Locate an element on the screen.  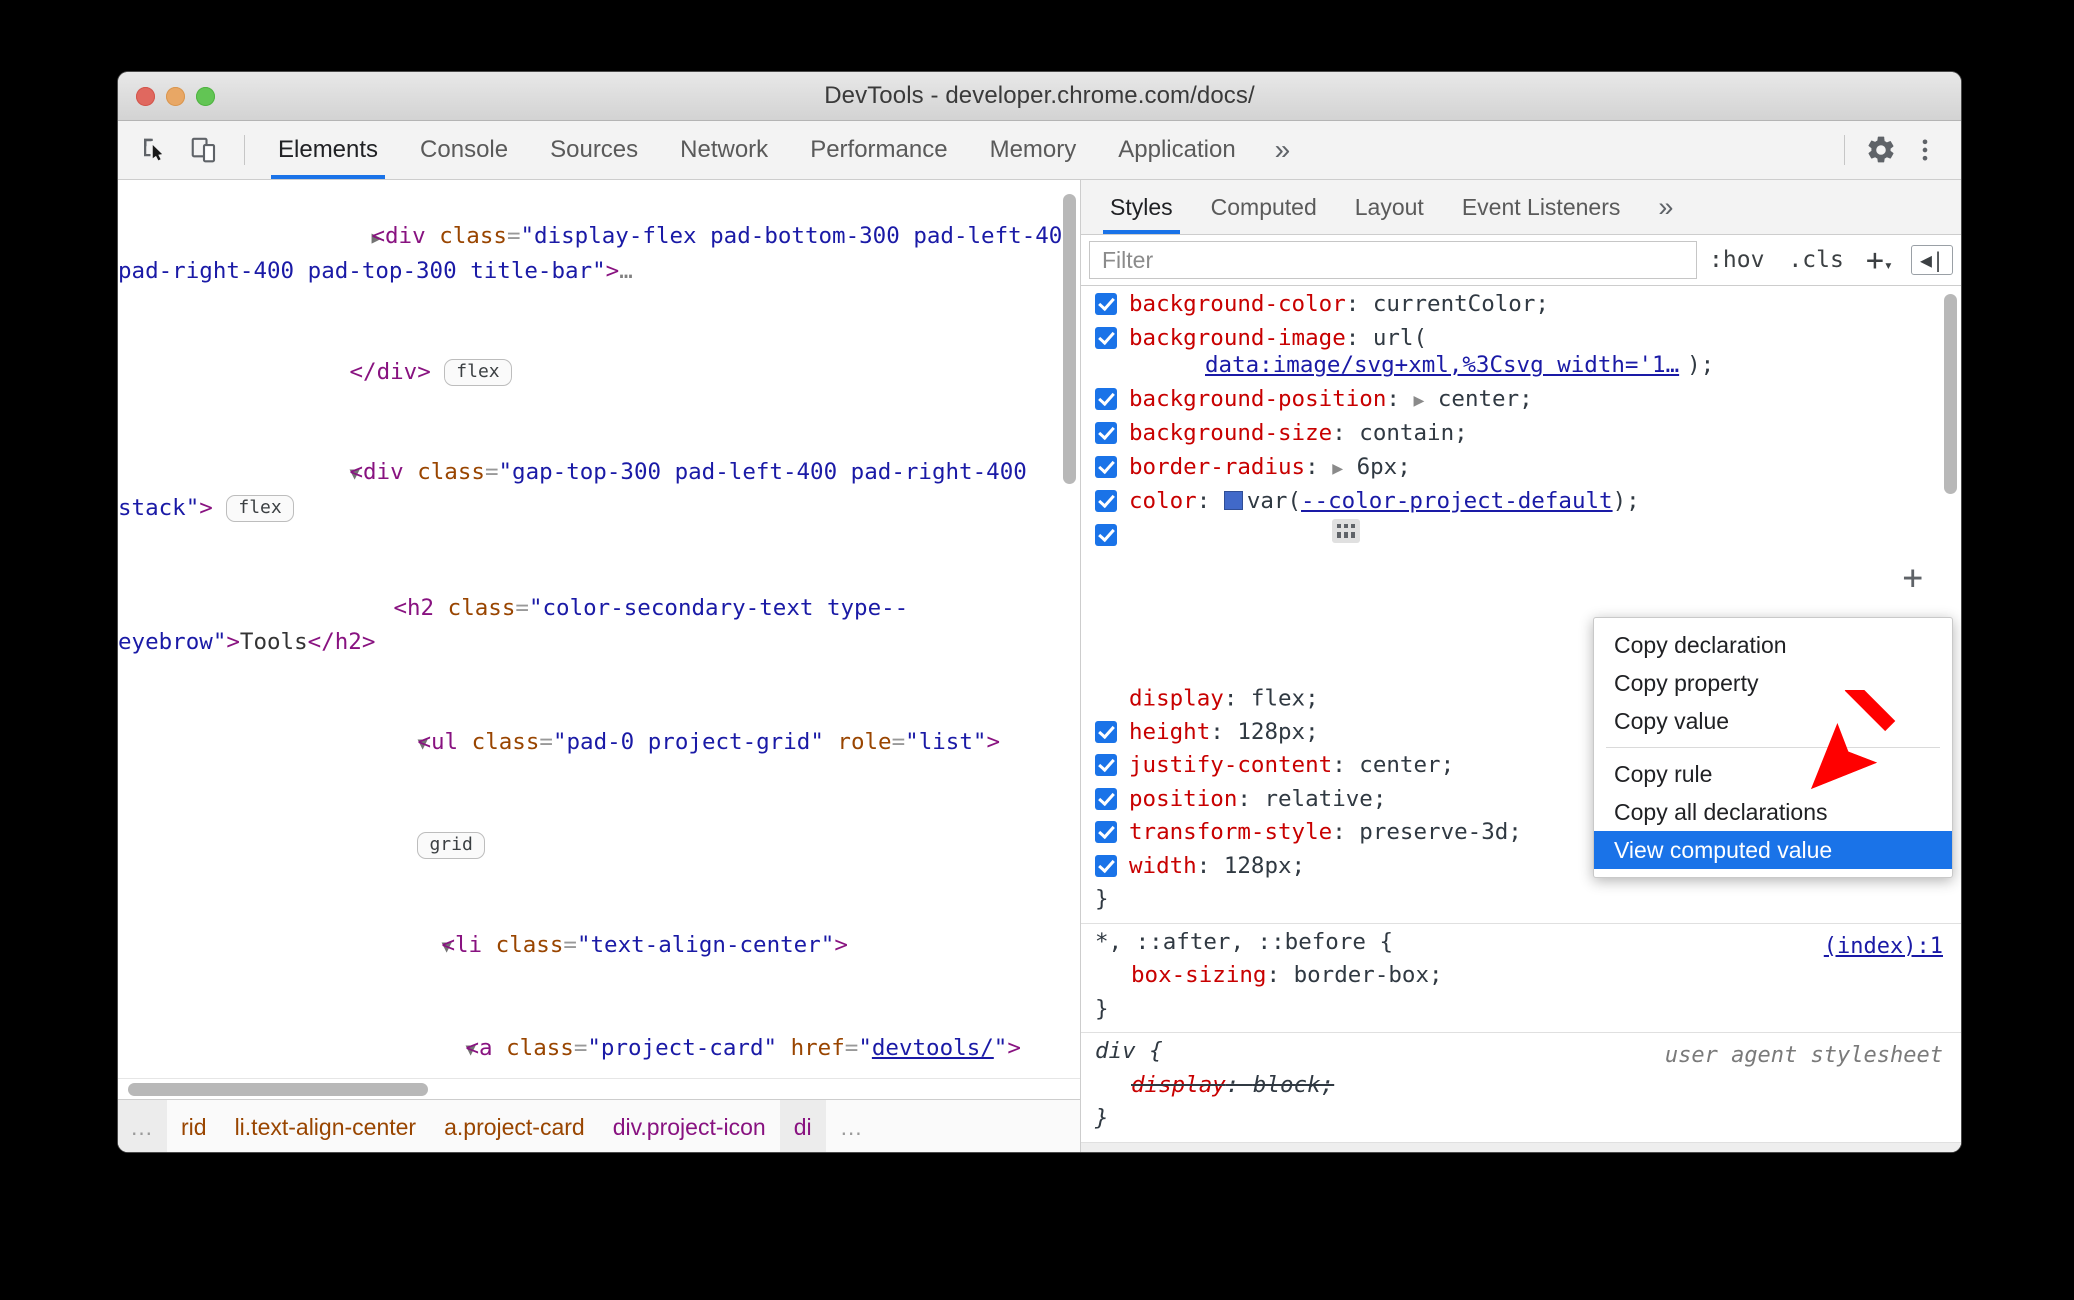
tab-layout: Layout is located at coordinates (1389, 207).